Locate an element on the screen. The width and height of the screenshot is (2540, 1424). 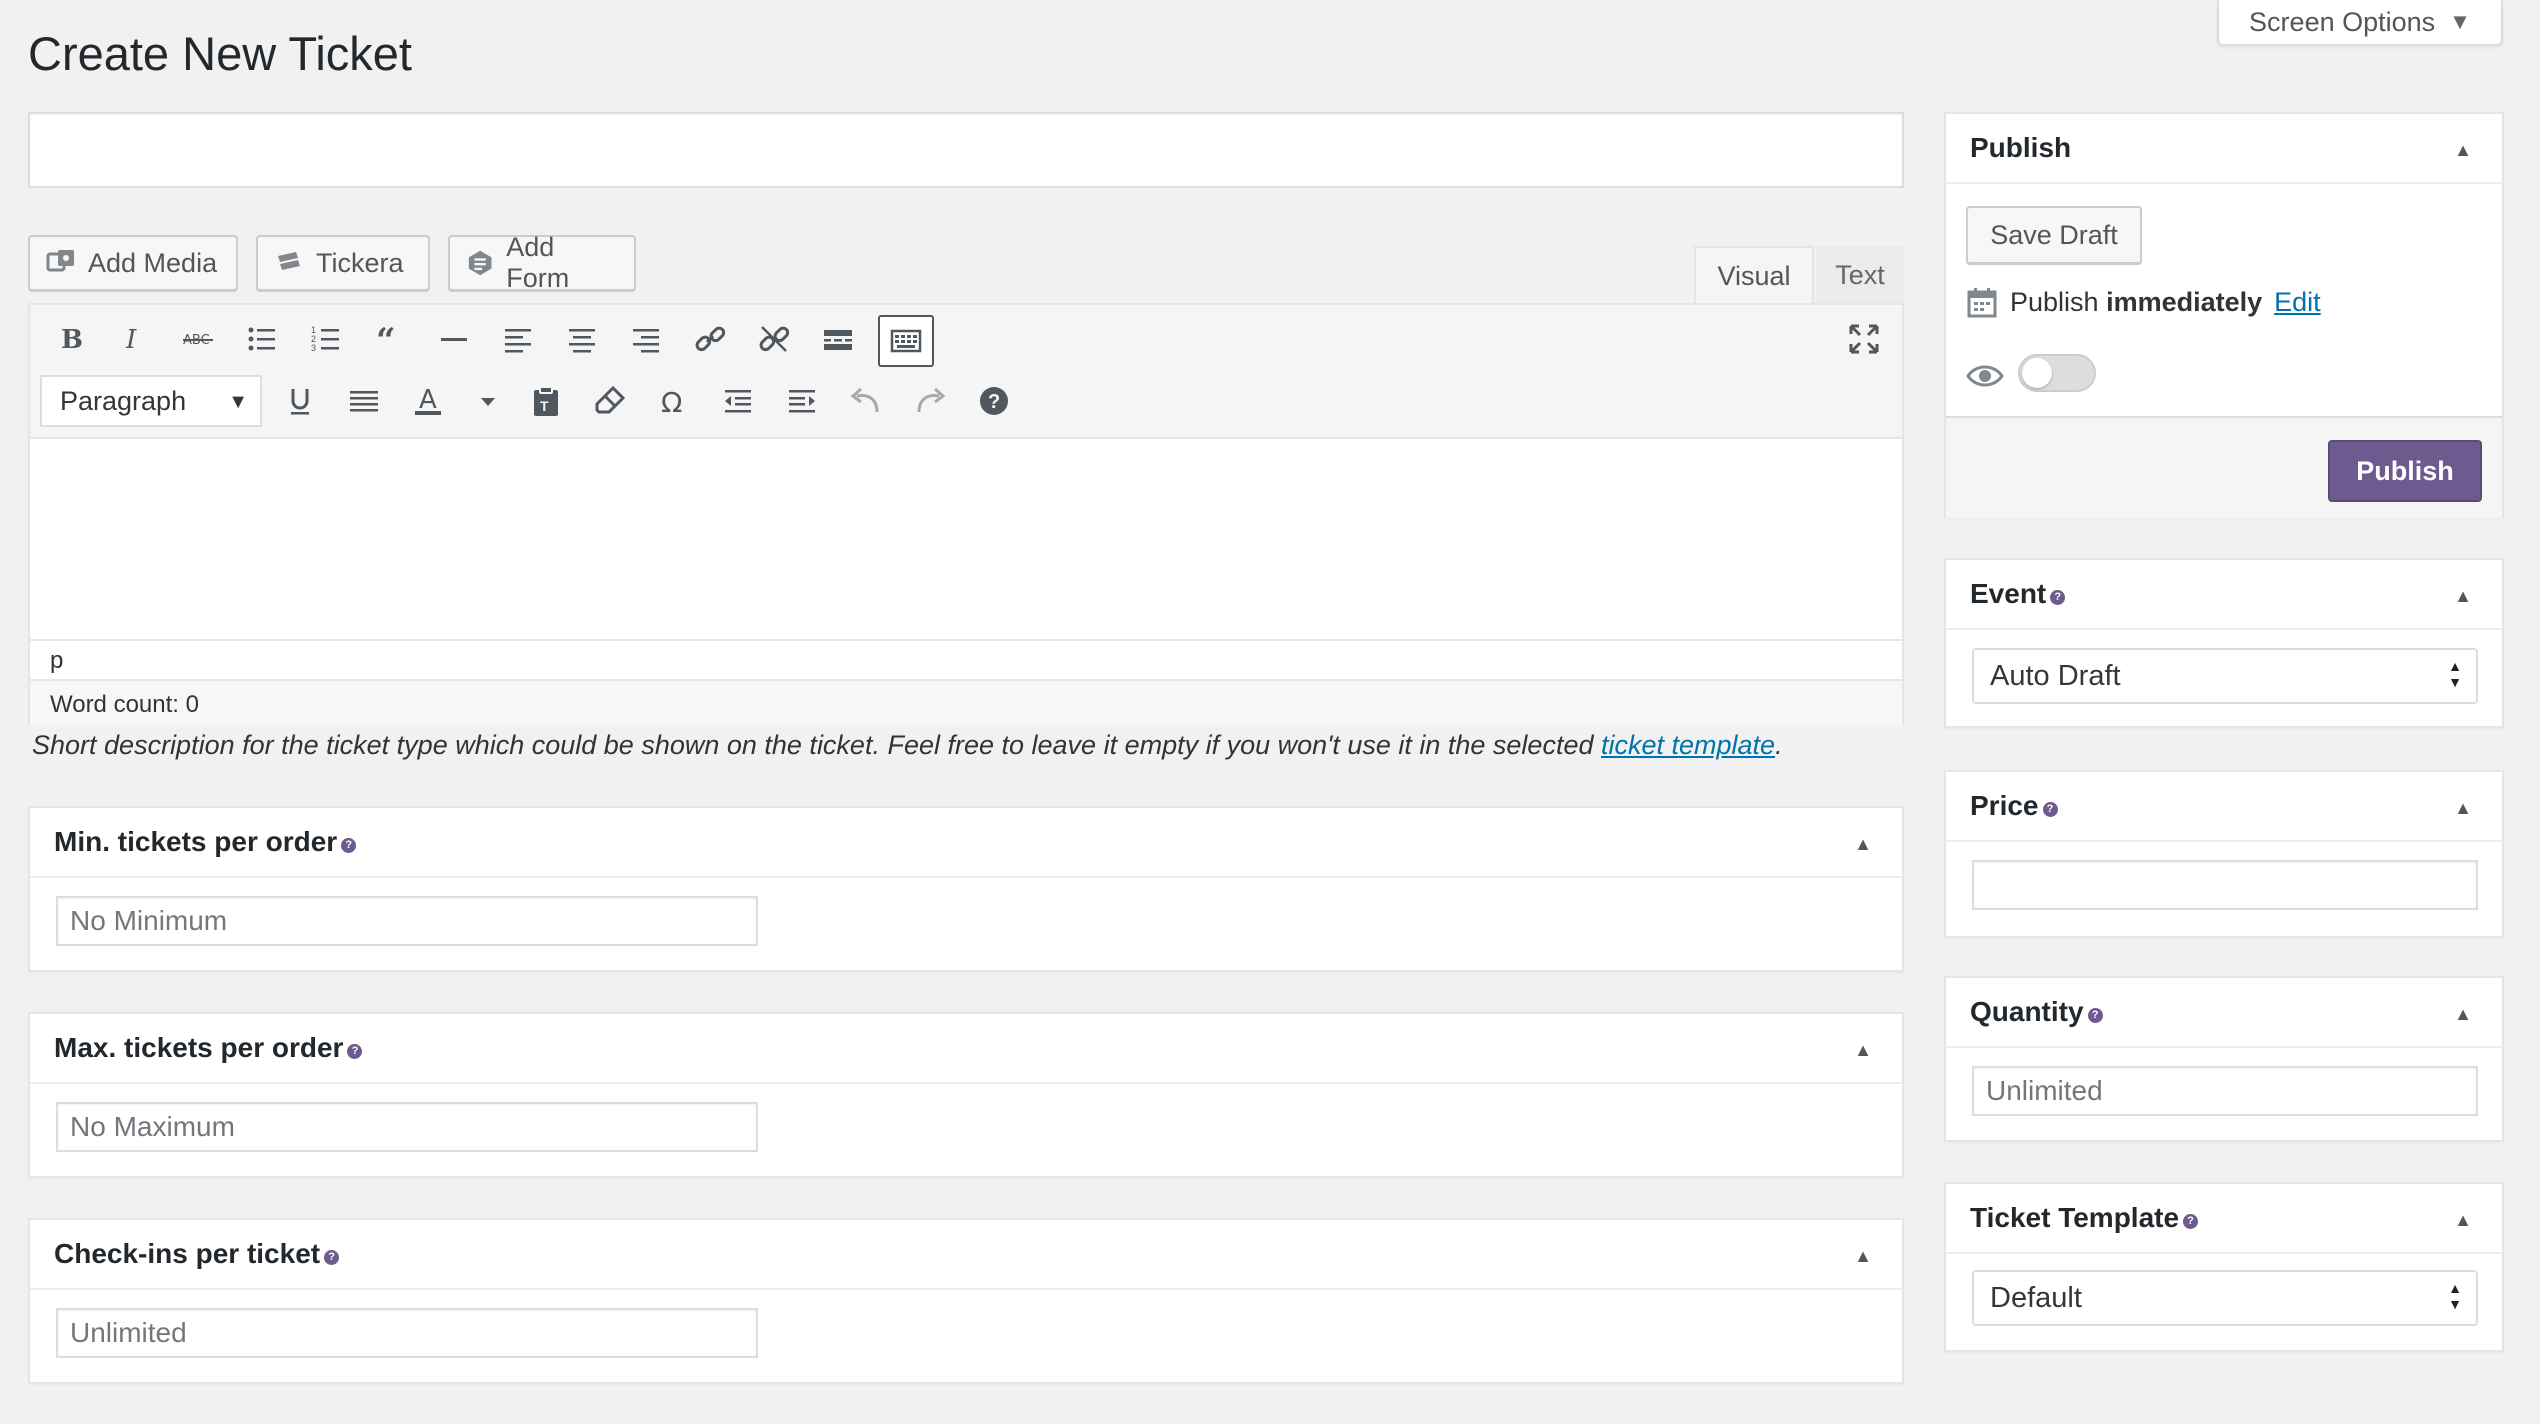
svg-text: I is located at coordinates (131, 340).